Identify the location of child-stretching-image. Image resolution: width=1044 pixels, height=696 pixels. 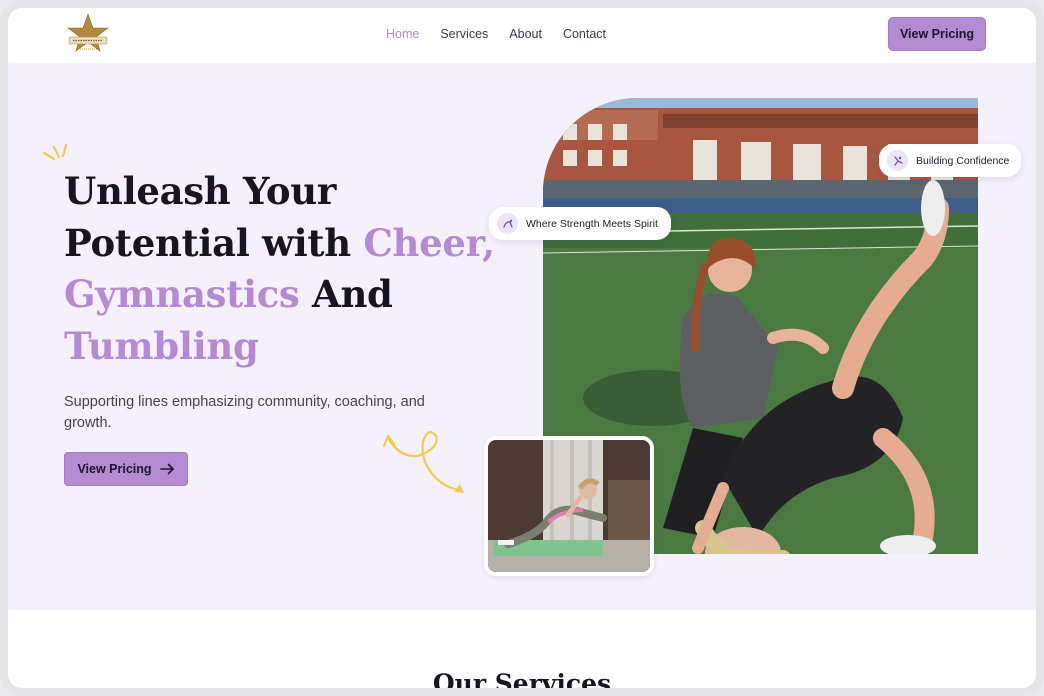
(569, 506).